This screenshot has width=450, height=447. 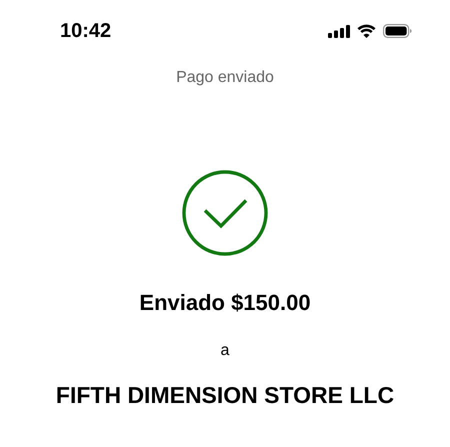 I want to click on recipient-name: FIFTH DIMENSION STORE LLC, so click(x=225, y=395).